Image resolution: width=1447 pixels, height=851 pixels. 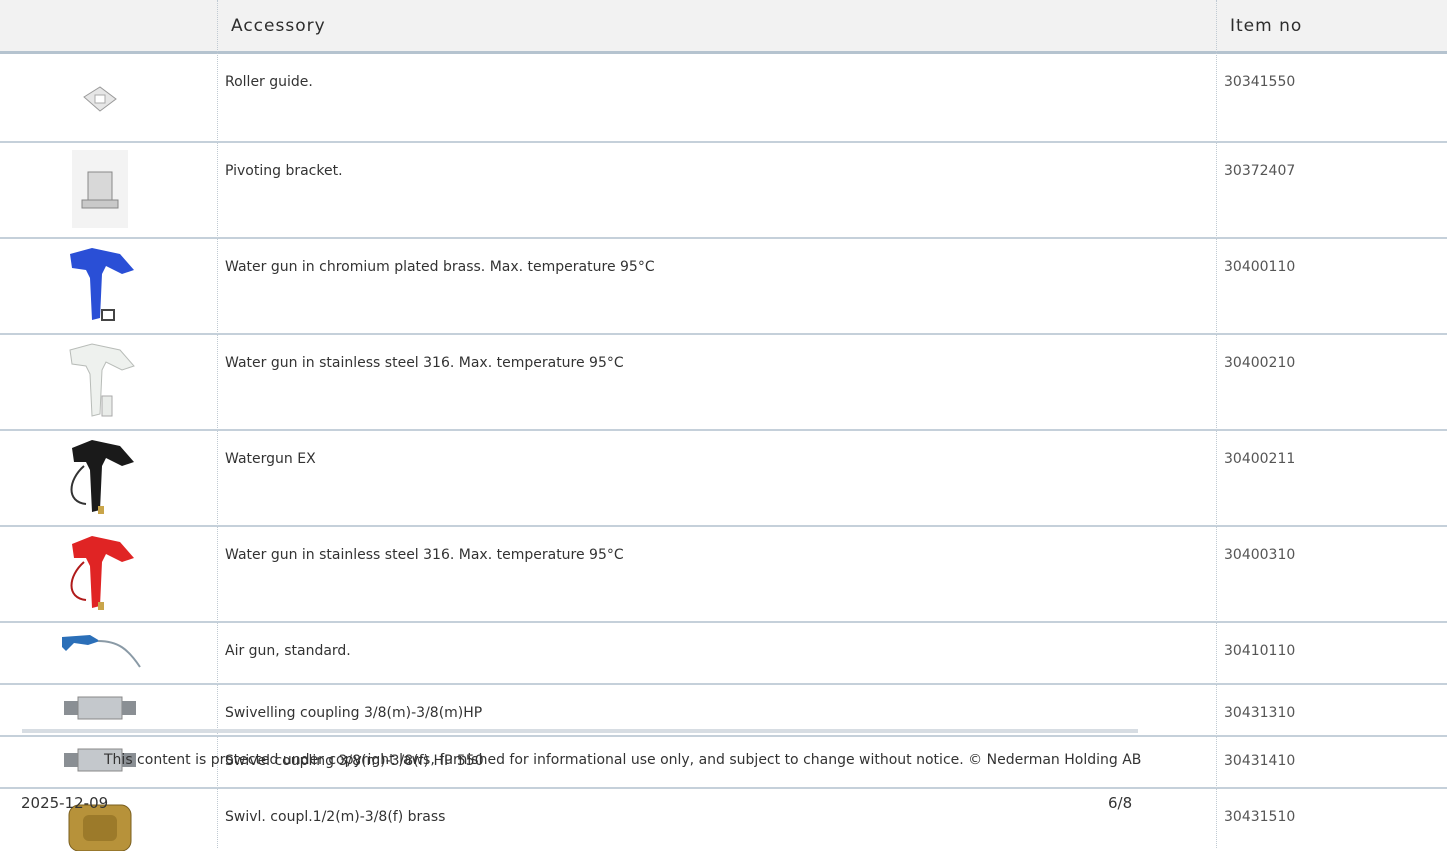 I want to click on table-row: Pivoting bracket. 30372407, so click(x=723, y=191).